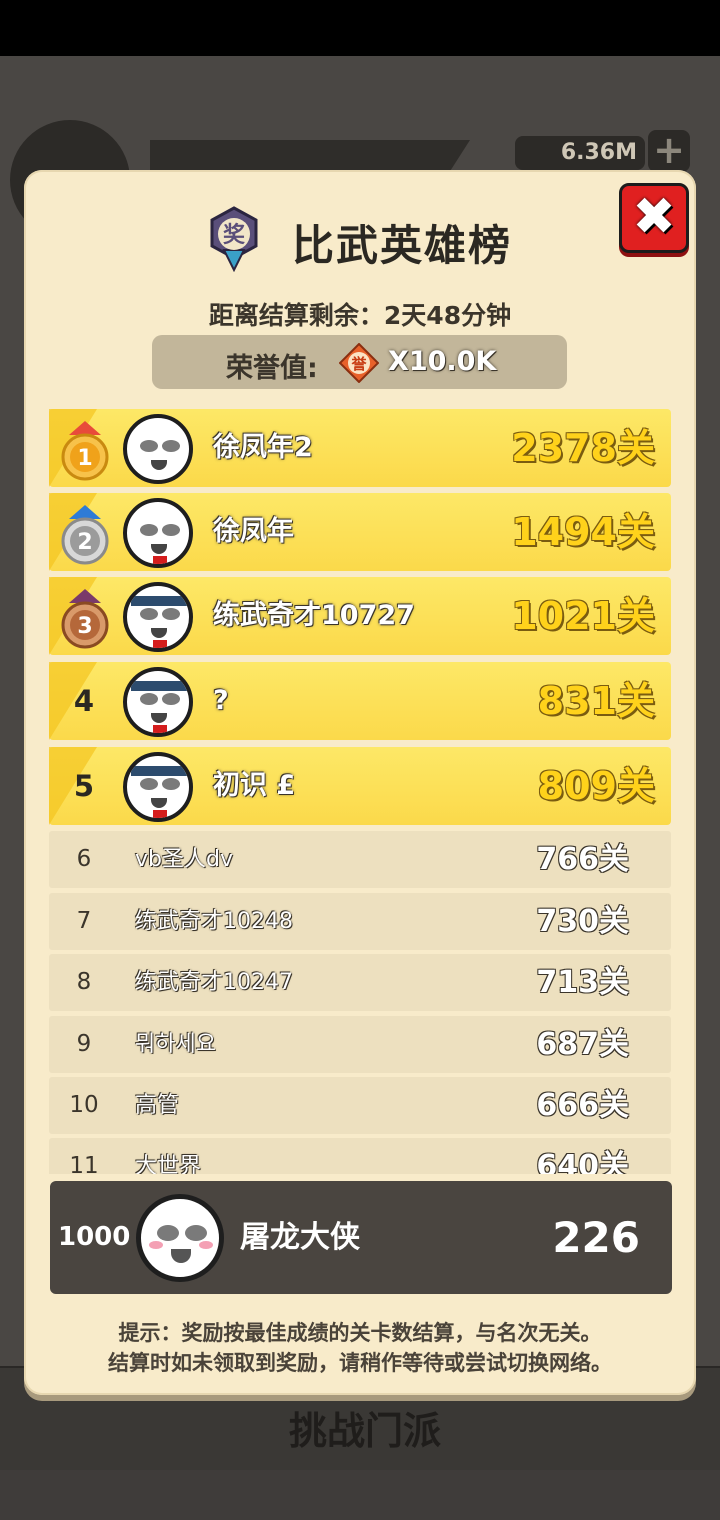 The height and width of the screenshot is (1520, 720). Describe the element at coordinates (84, 921) in the screenshot. I see `rank-number: 7` at that location.